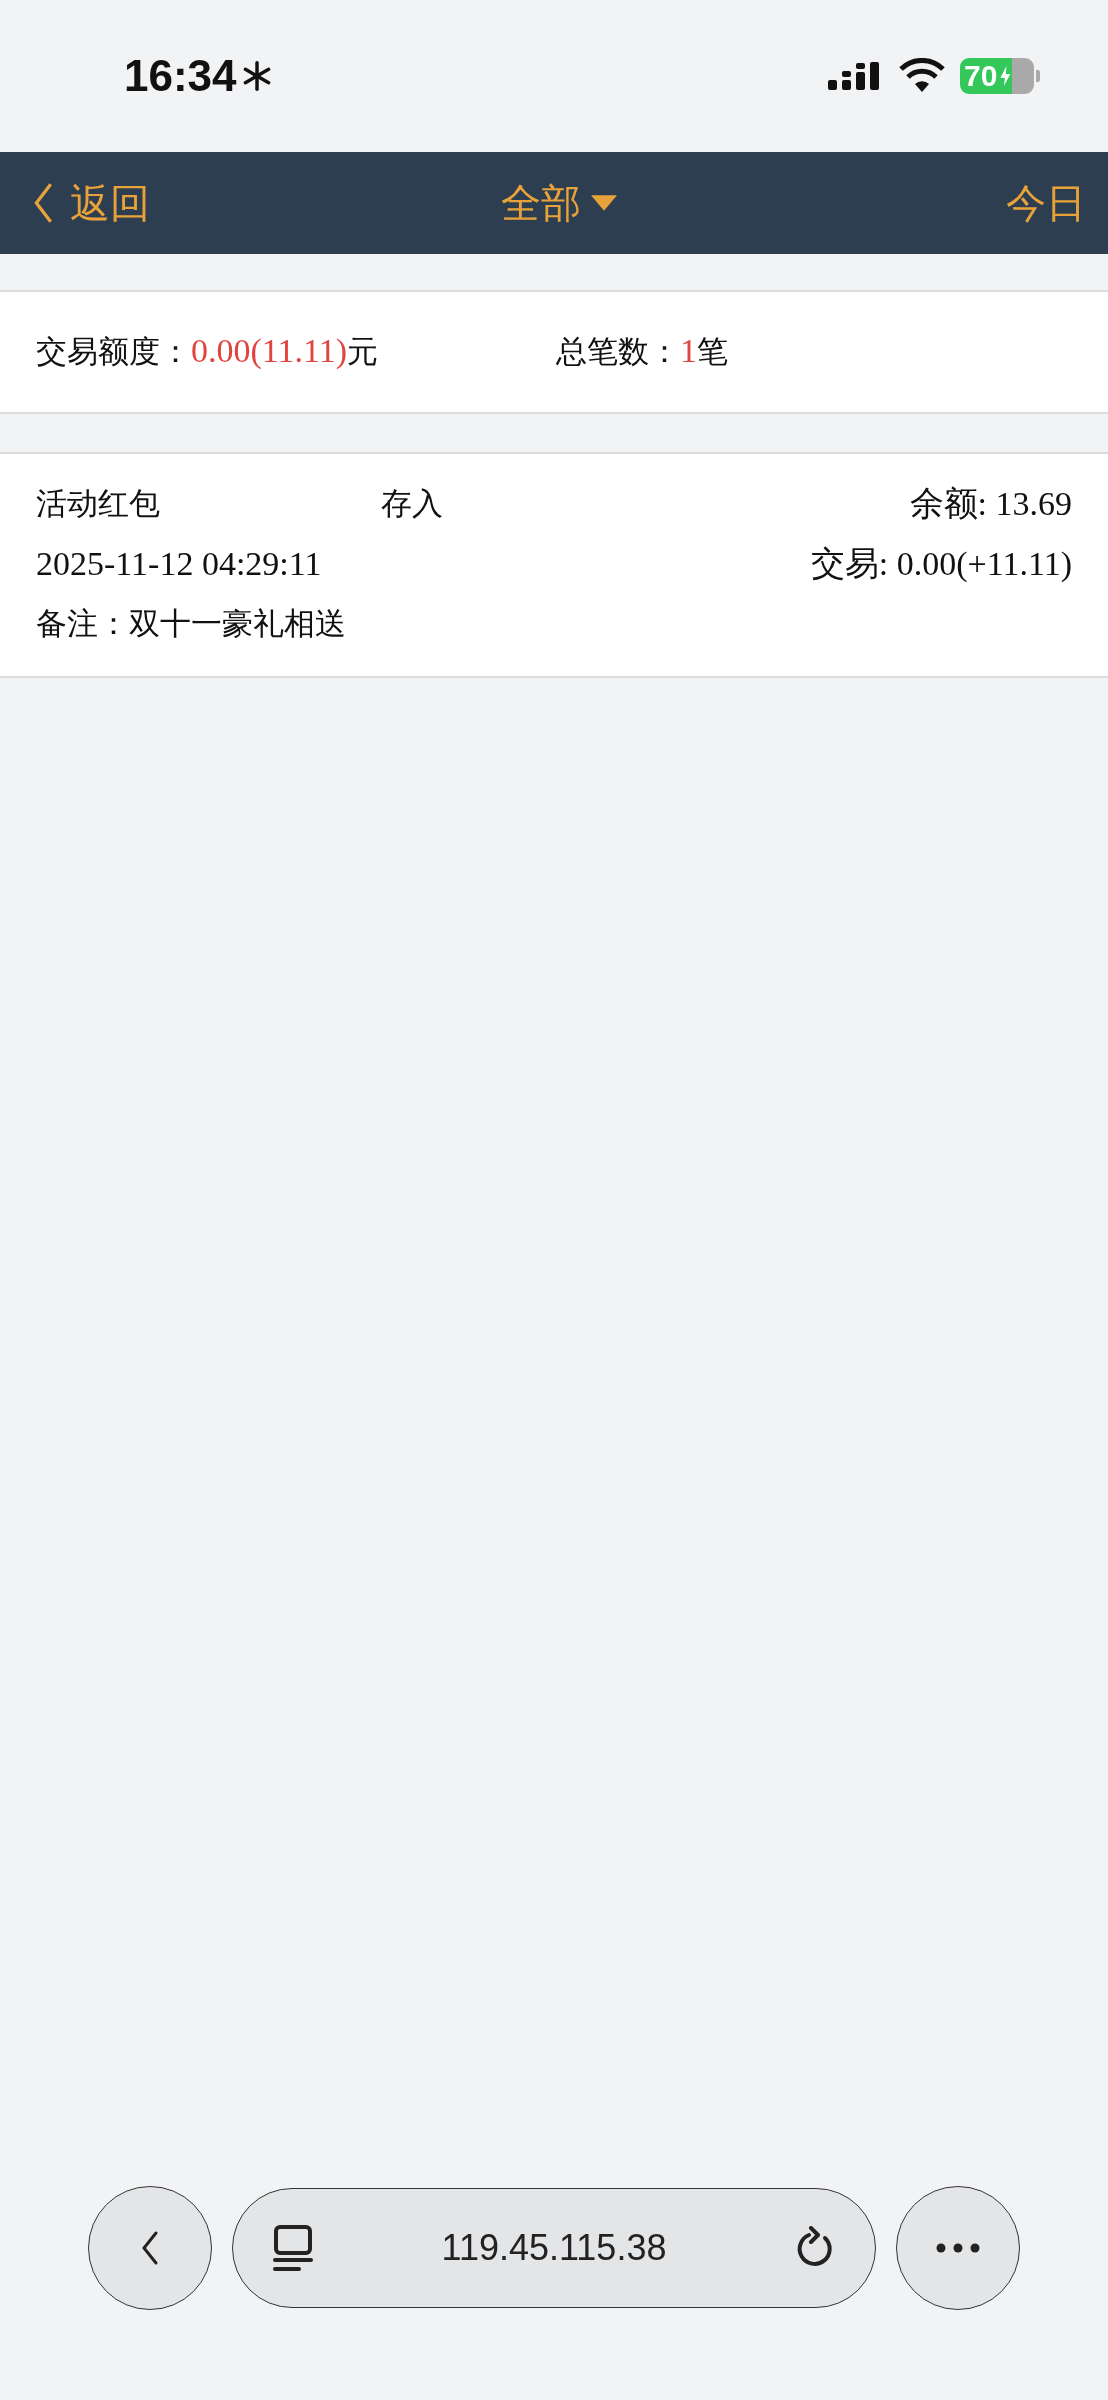 Image resolution: width=1108 pixels, height=2400 pixels. Describe the element at coordinates (208, 351) in the screenshot. I see `summary-text: 交易额度：0.00(11.11)元` at that location.